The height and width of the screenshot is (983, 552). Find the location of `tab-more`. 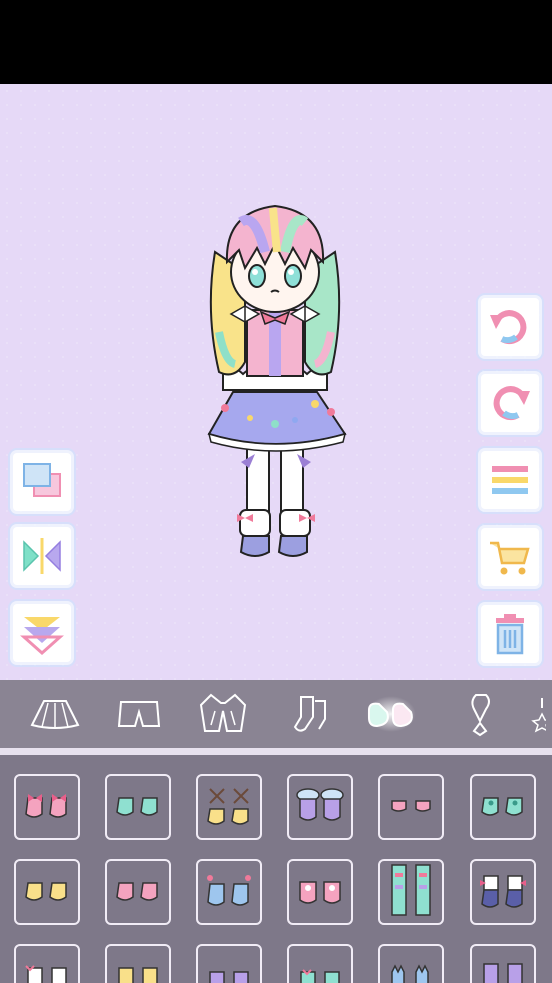

tab-more is located at coordinates (534, 714).